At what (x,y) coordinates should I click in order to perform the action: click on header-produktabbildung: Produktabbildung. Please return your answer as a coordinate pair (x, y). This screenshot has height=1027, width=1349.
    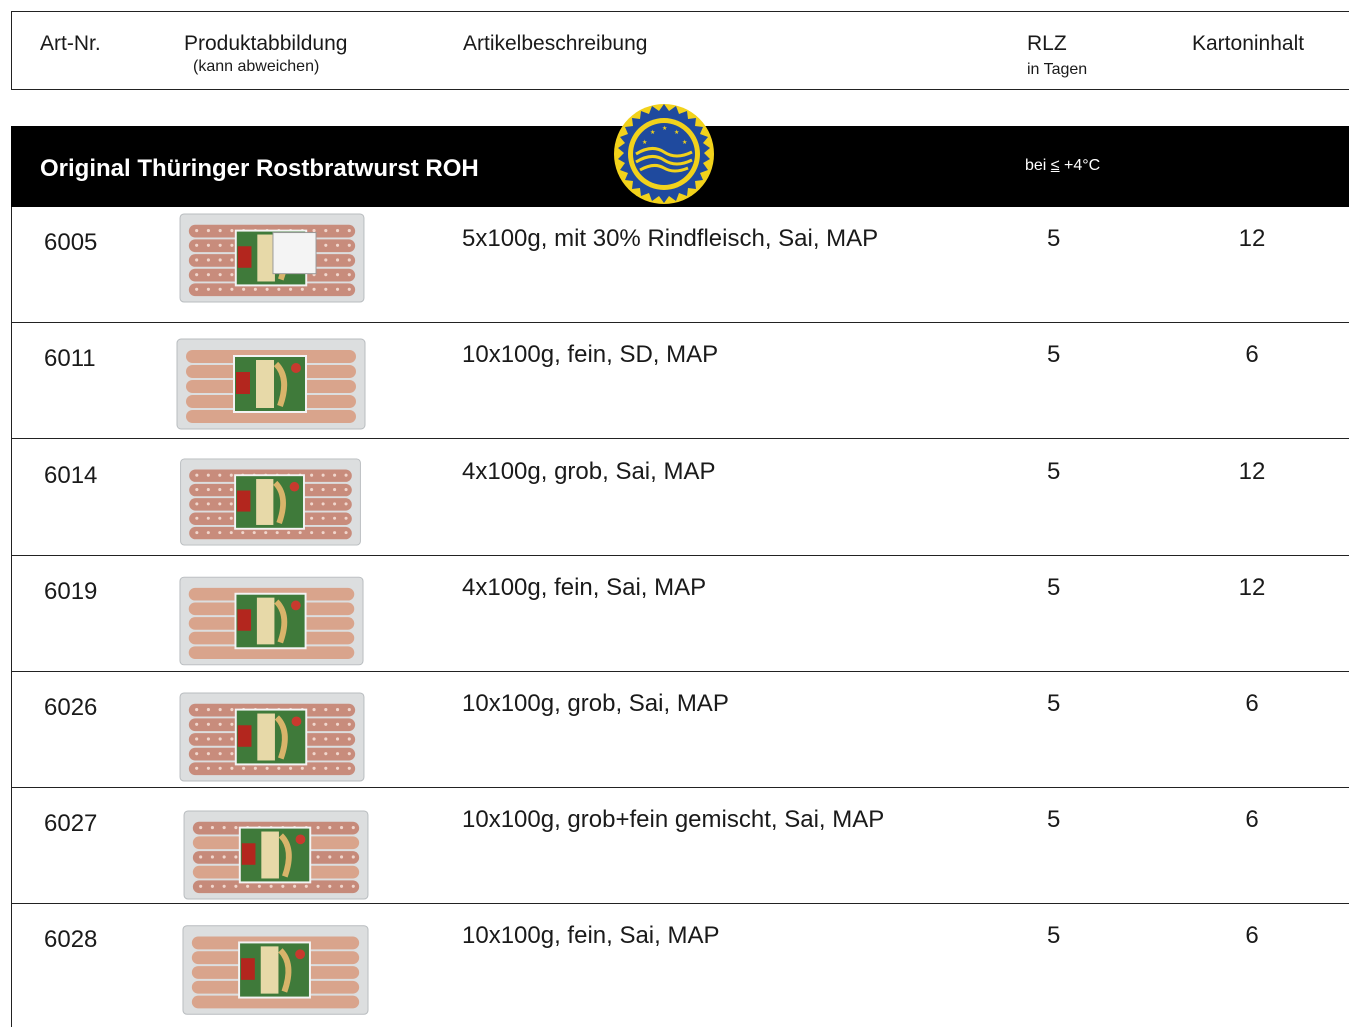
    Looking at the image, I should click on (266, 43).